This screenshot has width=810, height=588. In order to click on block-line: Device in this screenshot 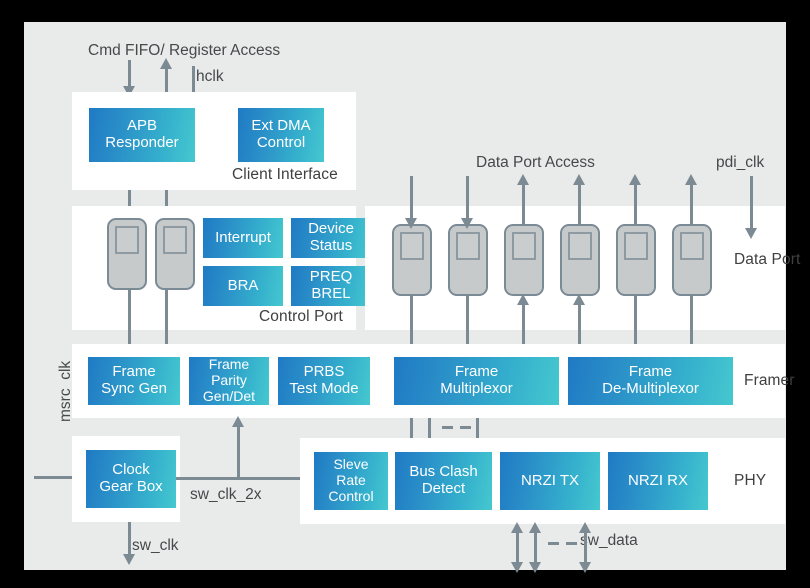, I will do `click(331, 229)`.